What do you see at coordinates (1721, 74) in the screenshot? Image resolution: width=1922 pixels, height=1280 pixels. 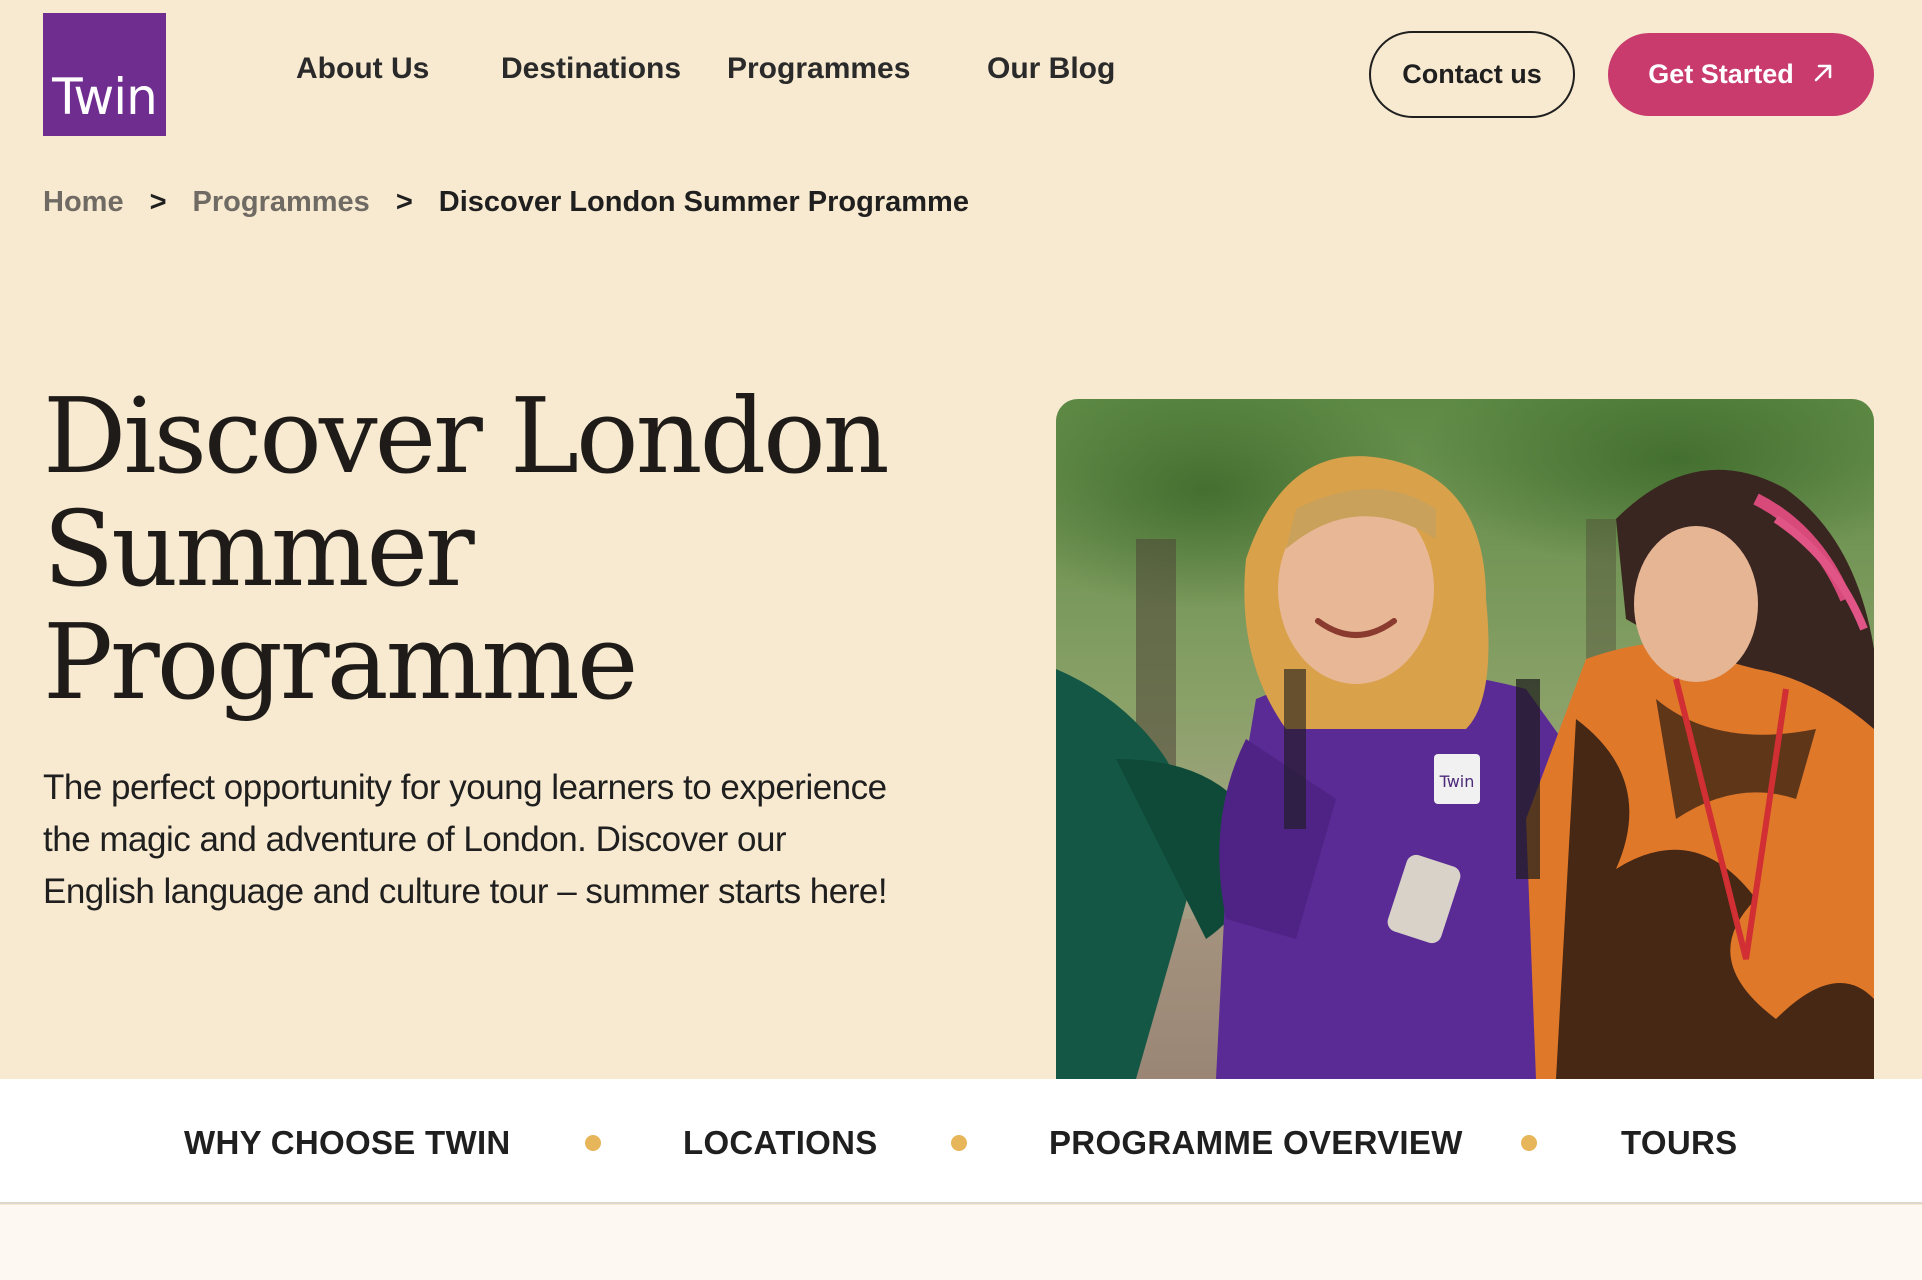 I see `get-started-label: Get Started` at bounding box center [1721, 74].